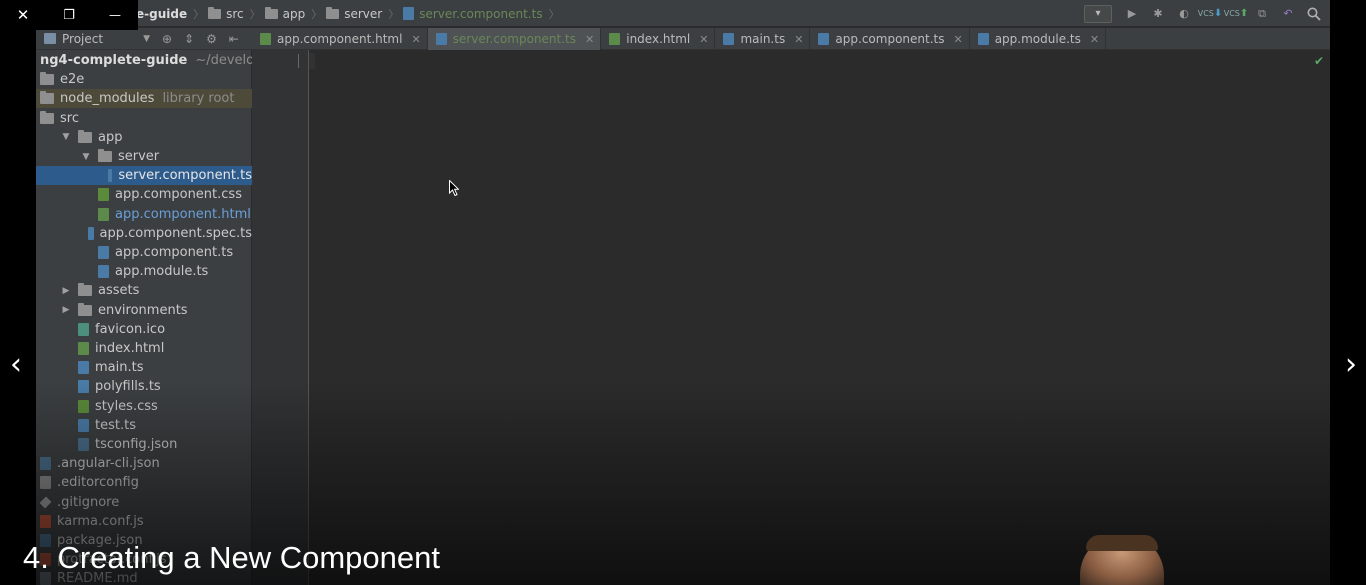 The height and width of the screenshot is (585, 1366). Describe the element at coordinates (295, 14) in the screenshot. I see `breadcrumb-item: app 〉` at that location.